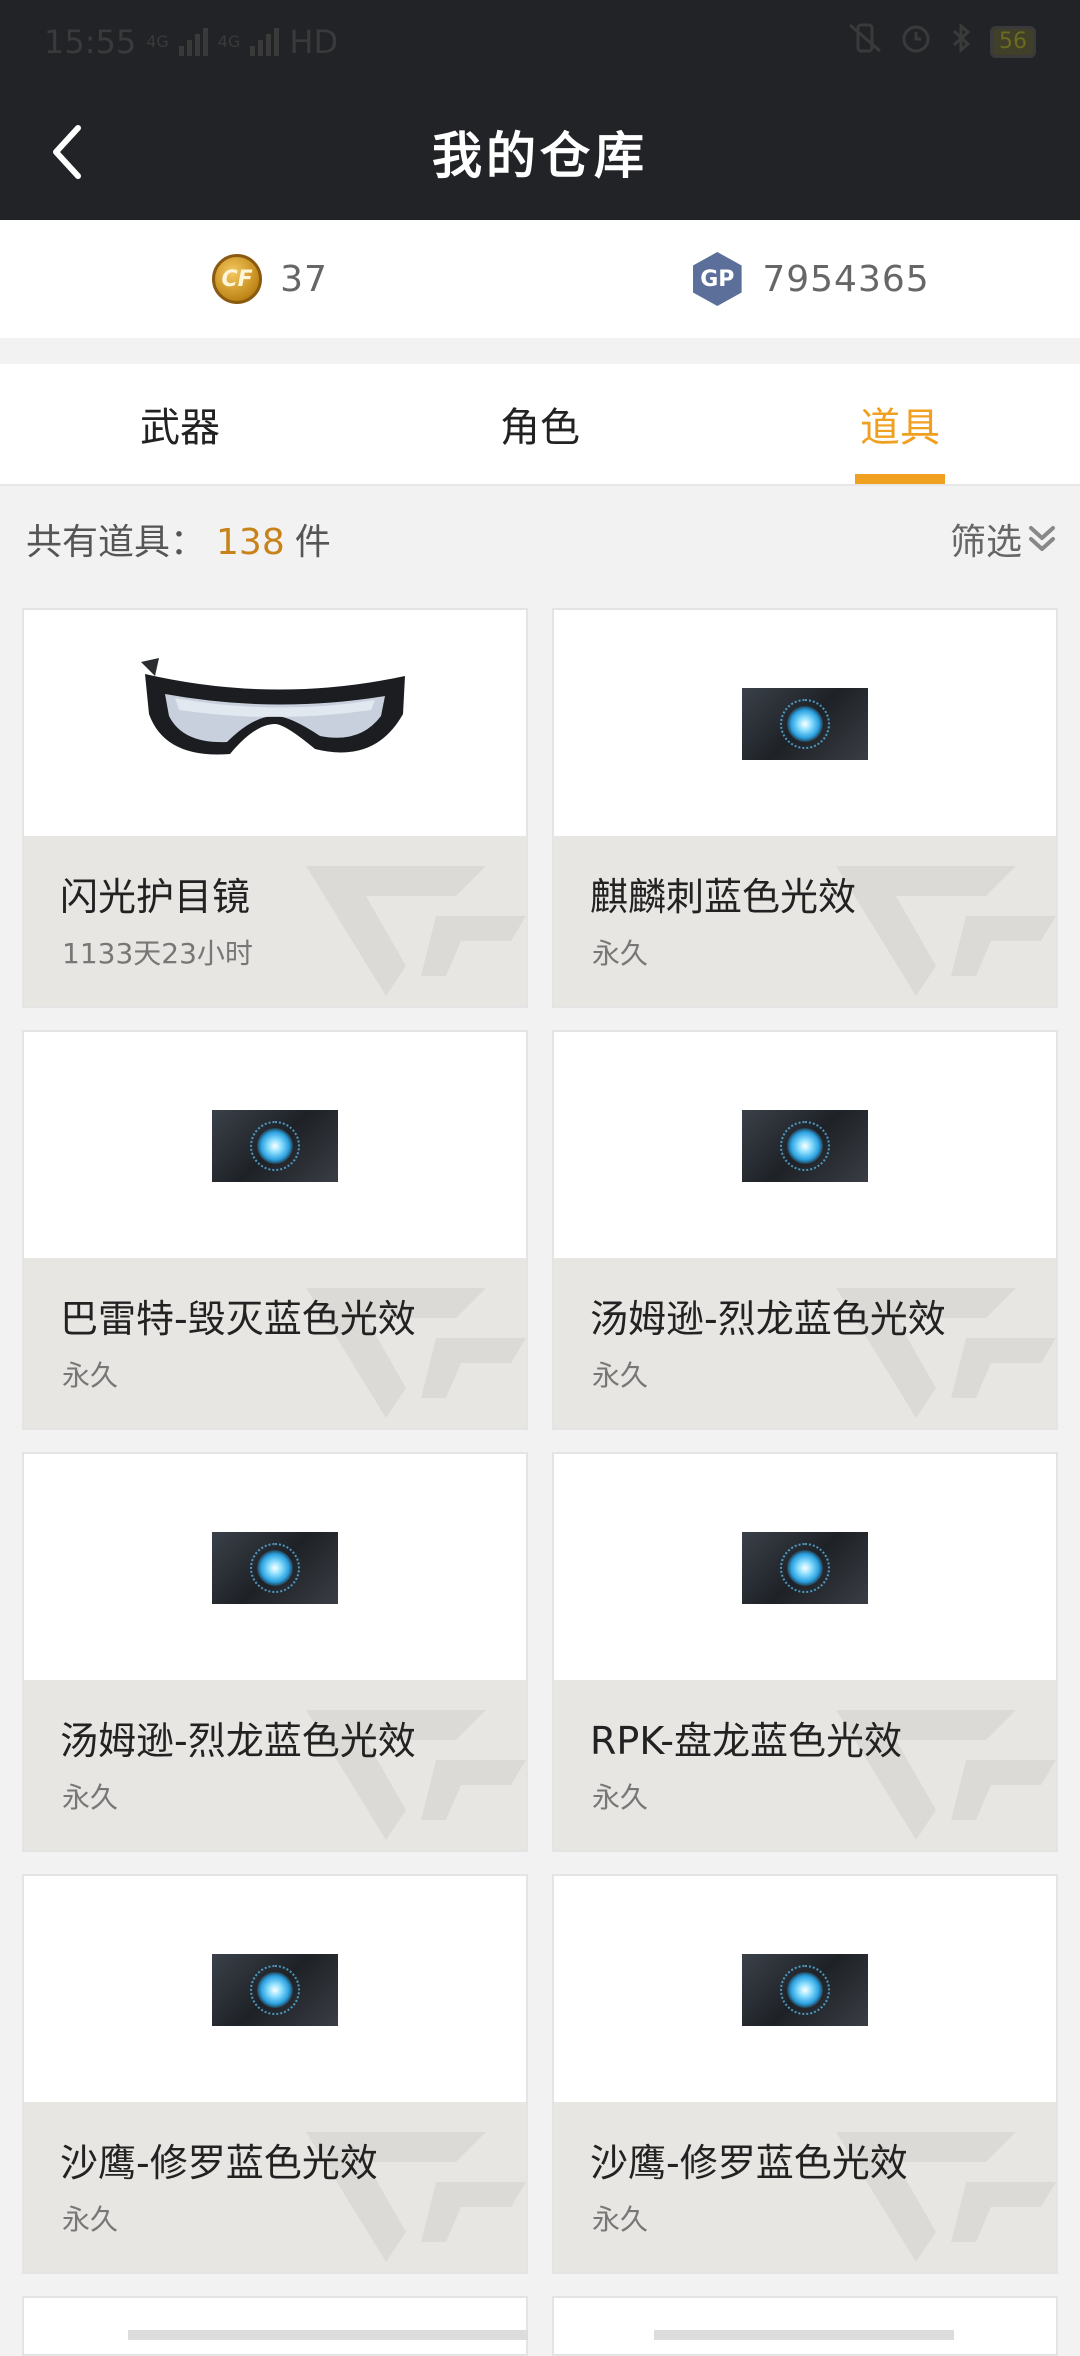 The height and width of the screenshot is (2356, 1080). I want to click on cf-points-value: 37, so click(304, 279).